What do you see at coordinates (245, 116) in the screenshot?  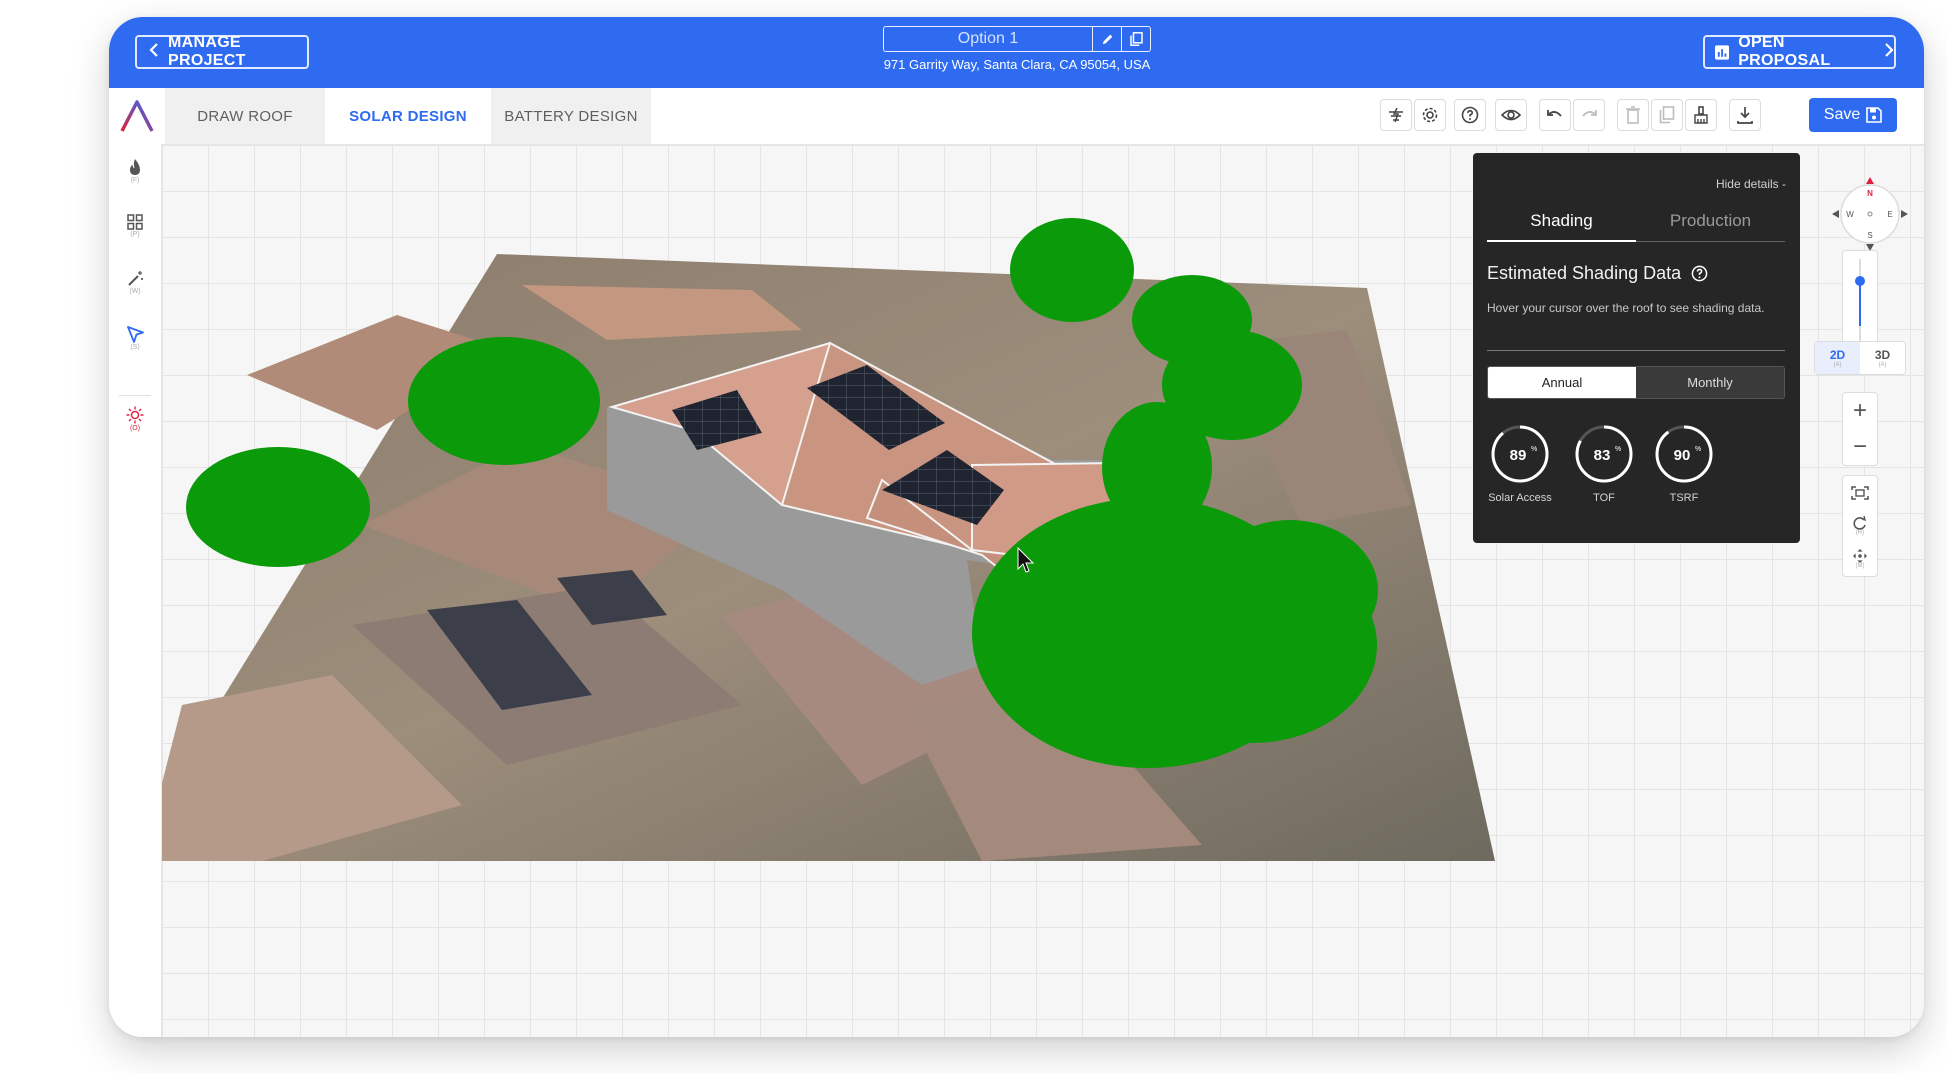 I see `tab-draw-roof: DRAW ROOF` at bounding box center [245, 116].